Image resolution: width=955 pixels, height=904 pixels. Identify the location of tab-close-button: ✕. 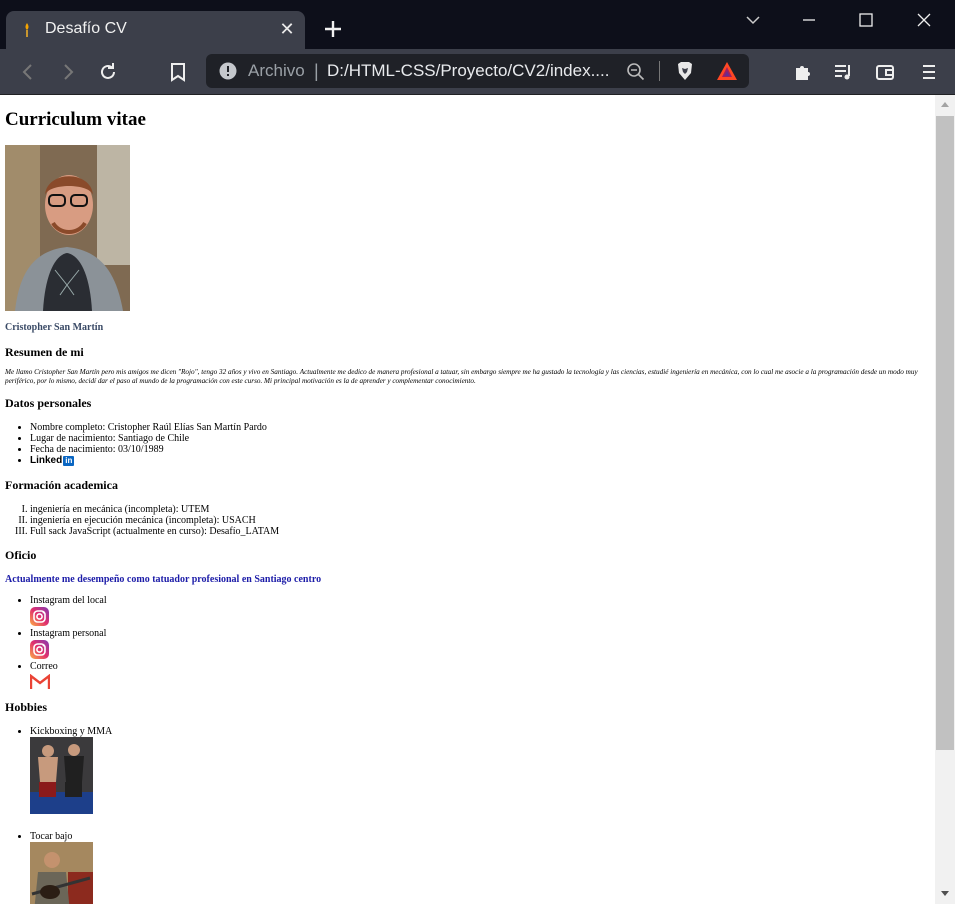
(287, 29).